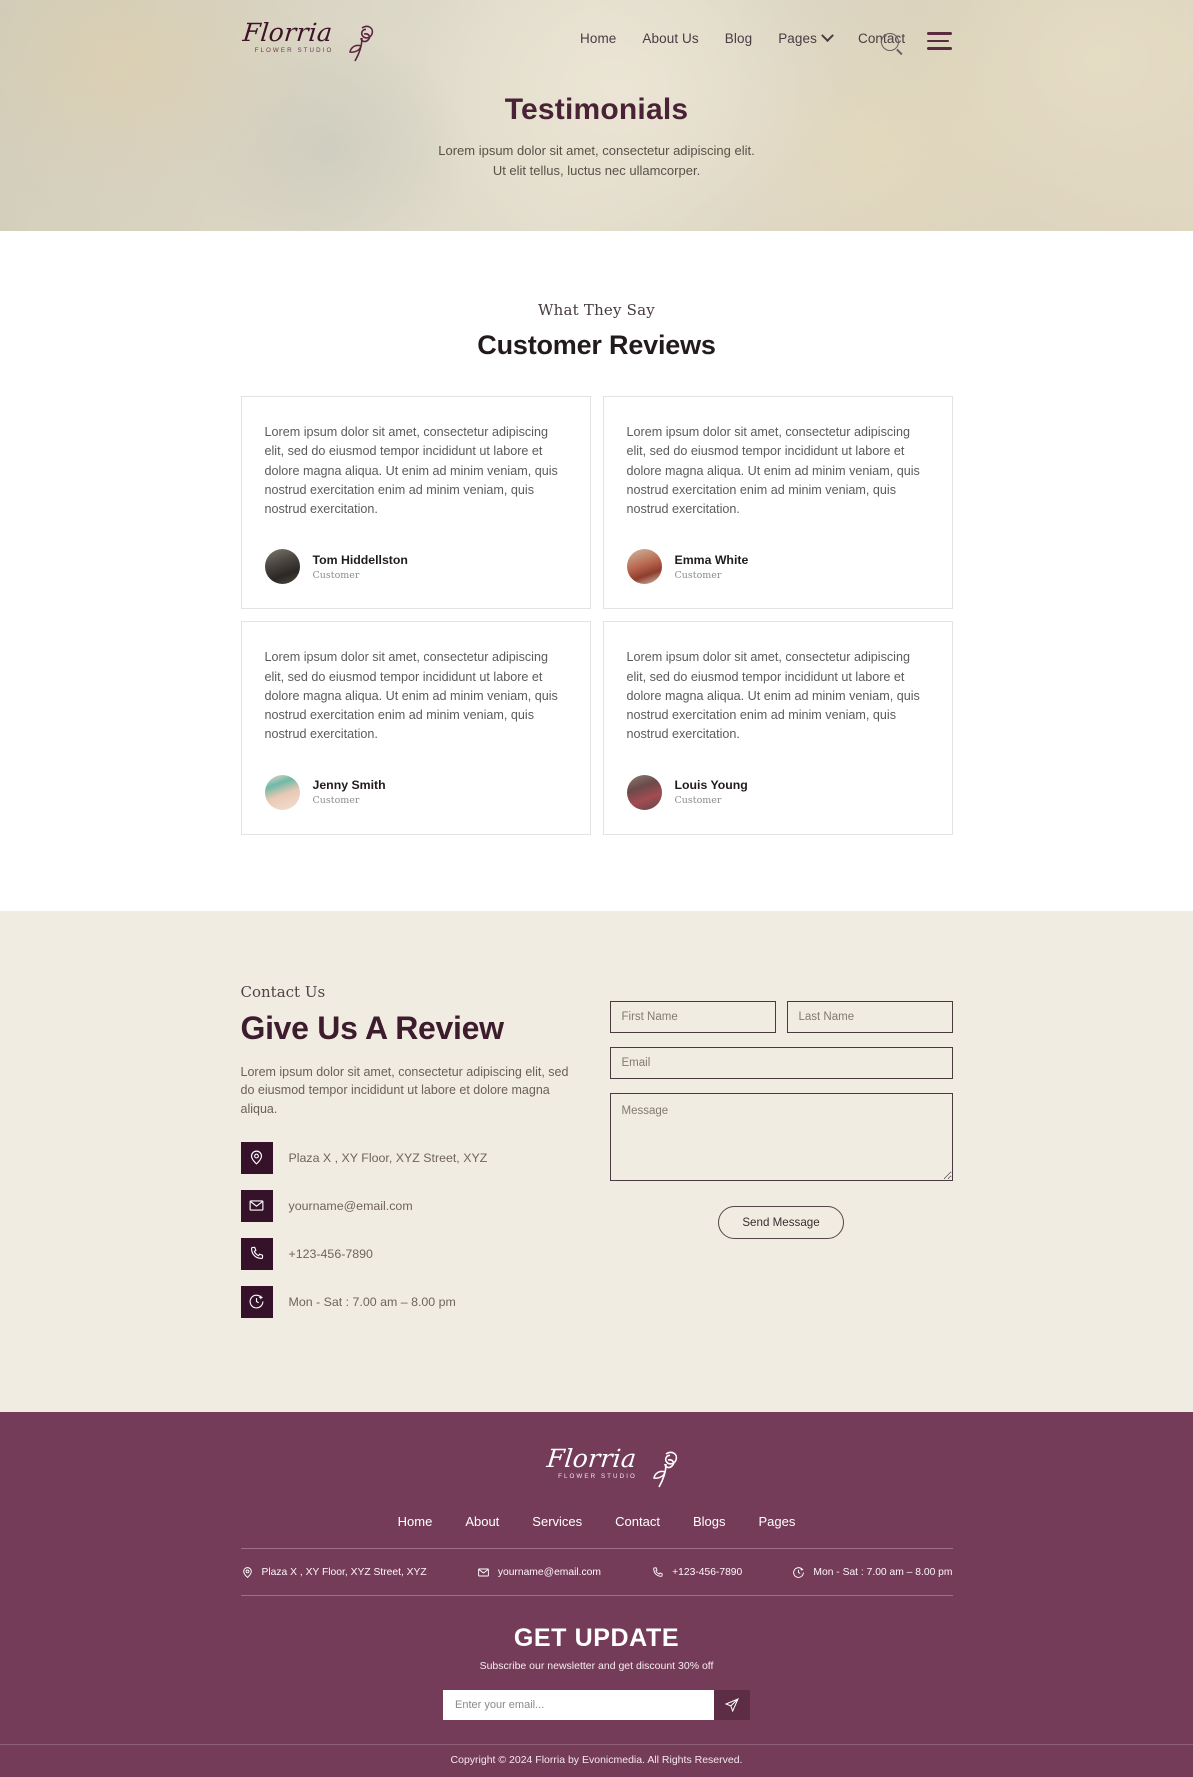  Describe the element at coordinates (637, 1521) in the screenshot. I see `footer-nav-contact: Contact` at that location.